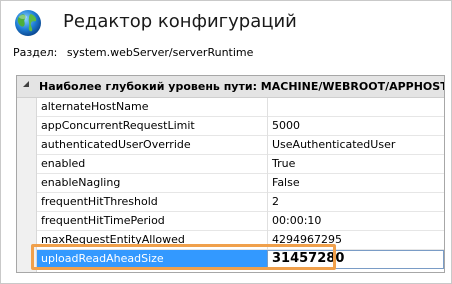 The width and height of the screenshot is (452, 284). I want to click on property-value: True, so click(283, 163).